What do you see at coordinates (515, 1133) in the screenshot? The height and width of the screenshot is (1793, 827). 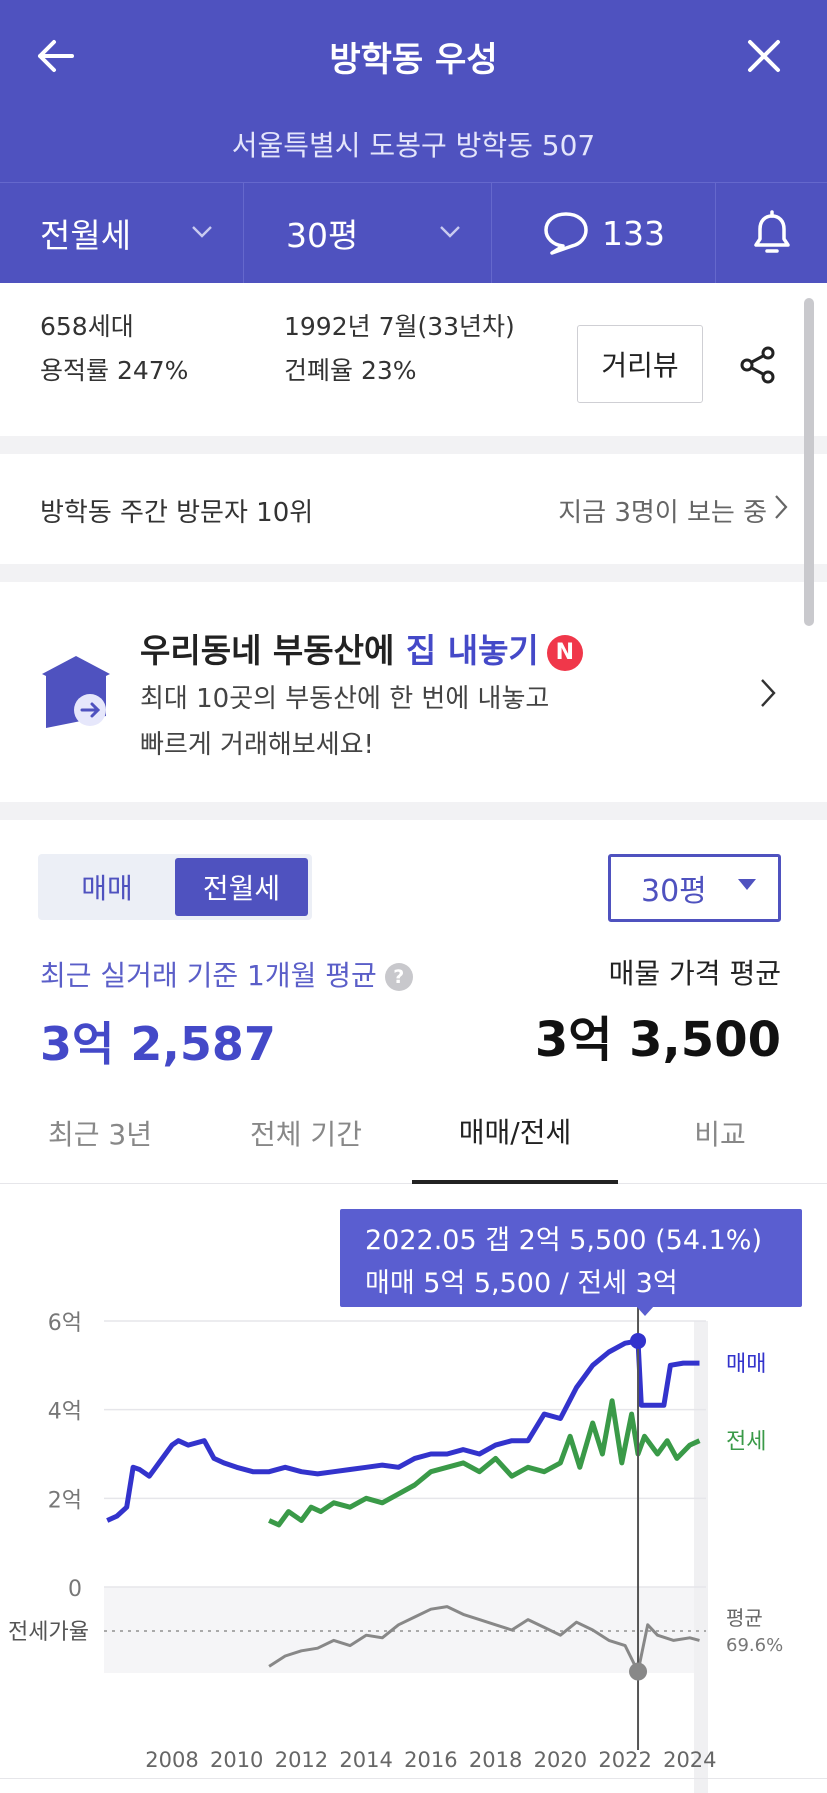 I see `tab-sale-jeonse: 매매/전세` at bounding box center [515, 1133].